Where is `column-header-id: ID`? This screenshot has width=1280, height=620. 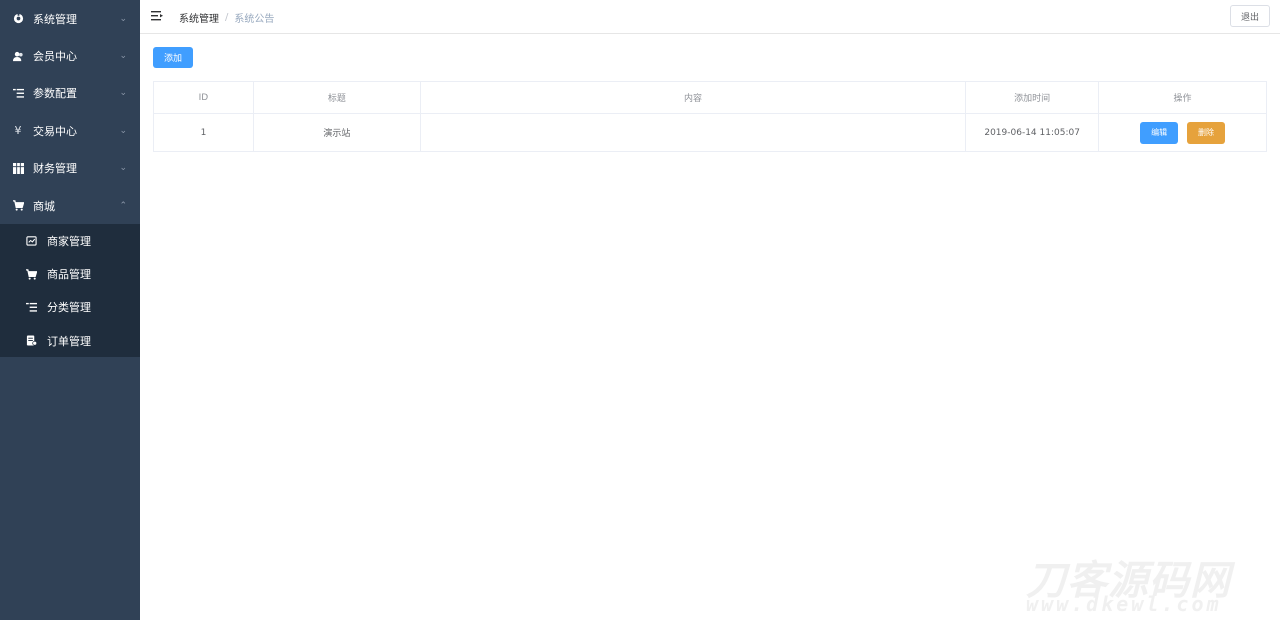
column-header-id: ID is located at coordinates (203, 97).